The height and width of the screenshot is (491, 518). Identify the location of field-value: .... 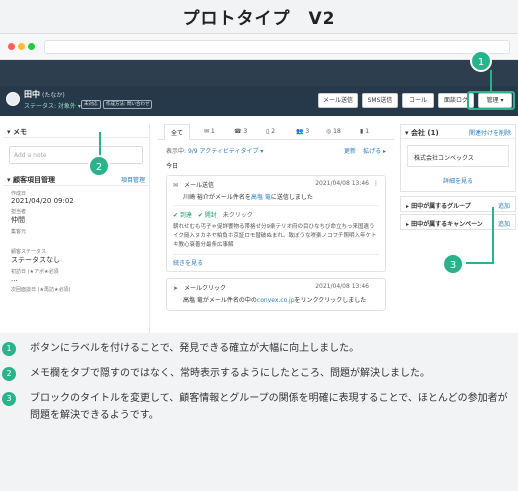
(76, 279).